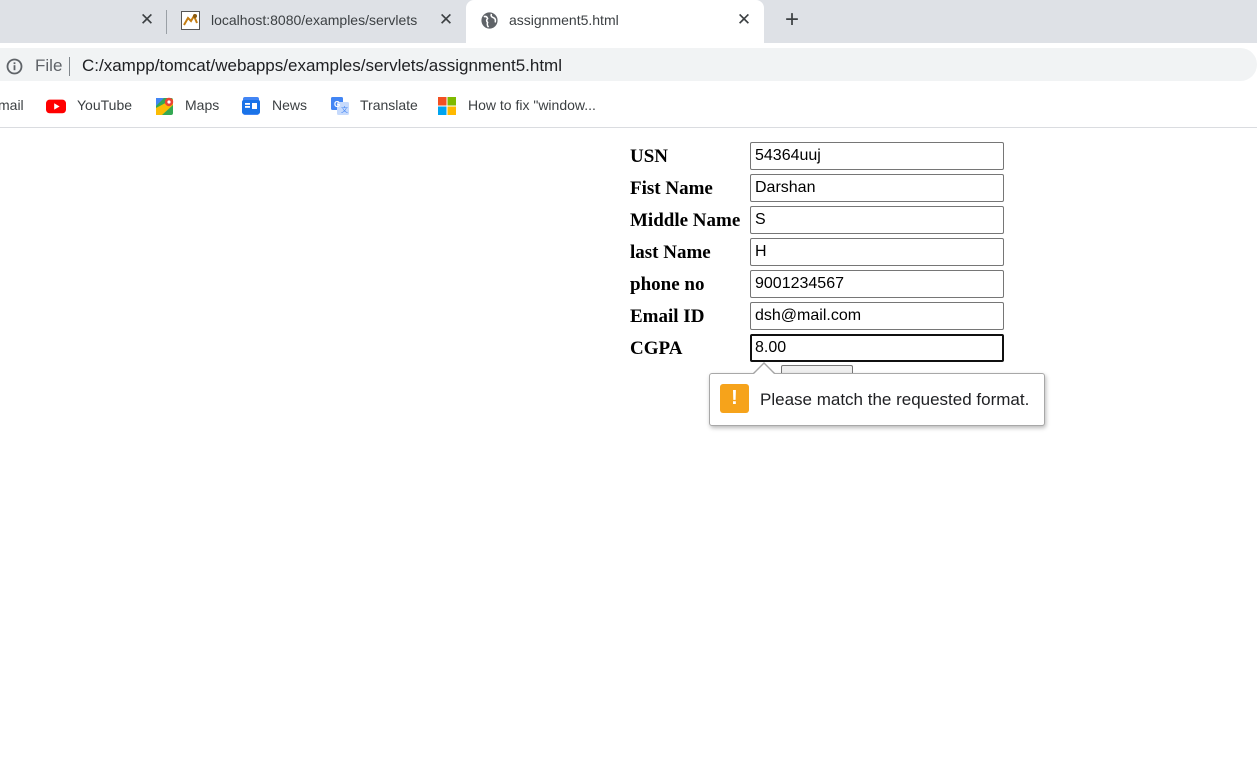  Describe the element at coordinates (69, 66) in the screenshot. I see `scheme-divider` at that location.